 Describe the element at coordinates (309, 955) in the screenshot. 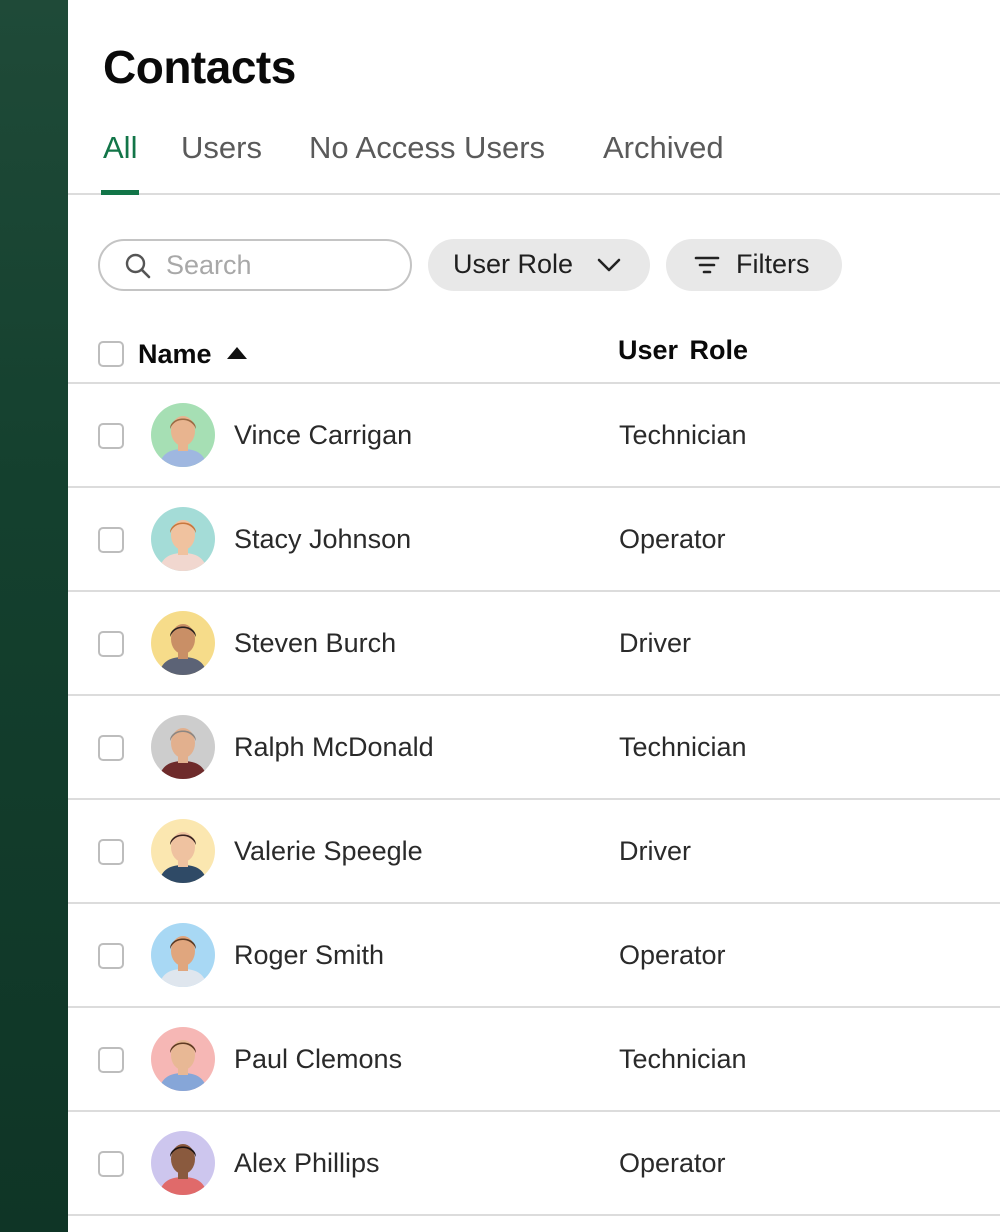

I see `contact-name: Roger Smith` at that location.